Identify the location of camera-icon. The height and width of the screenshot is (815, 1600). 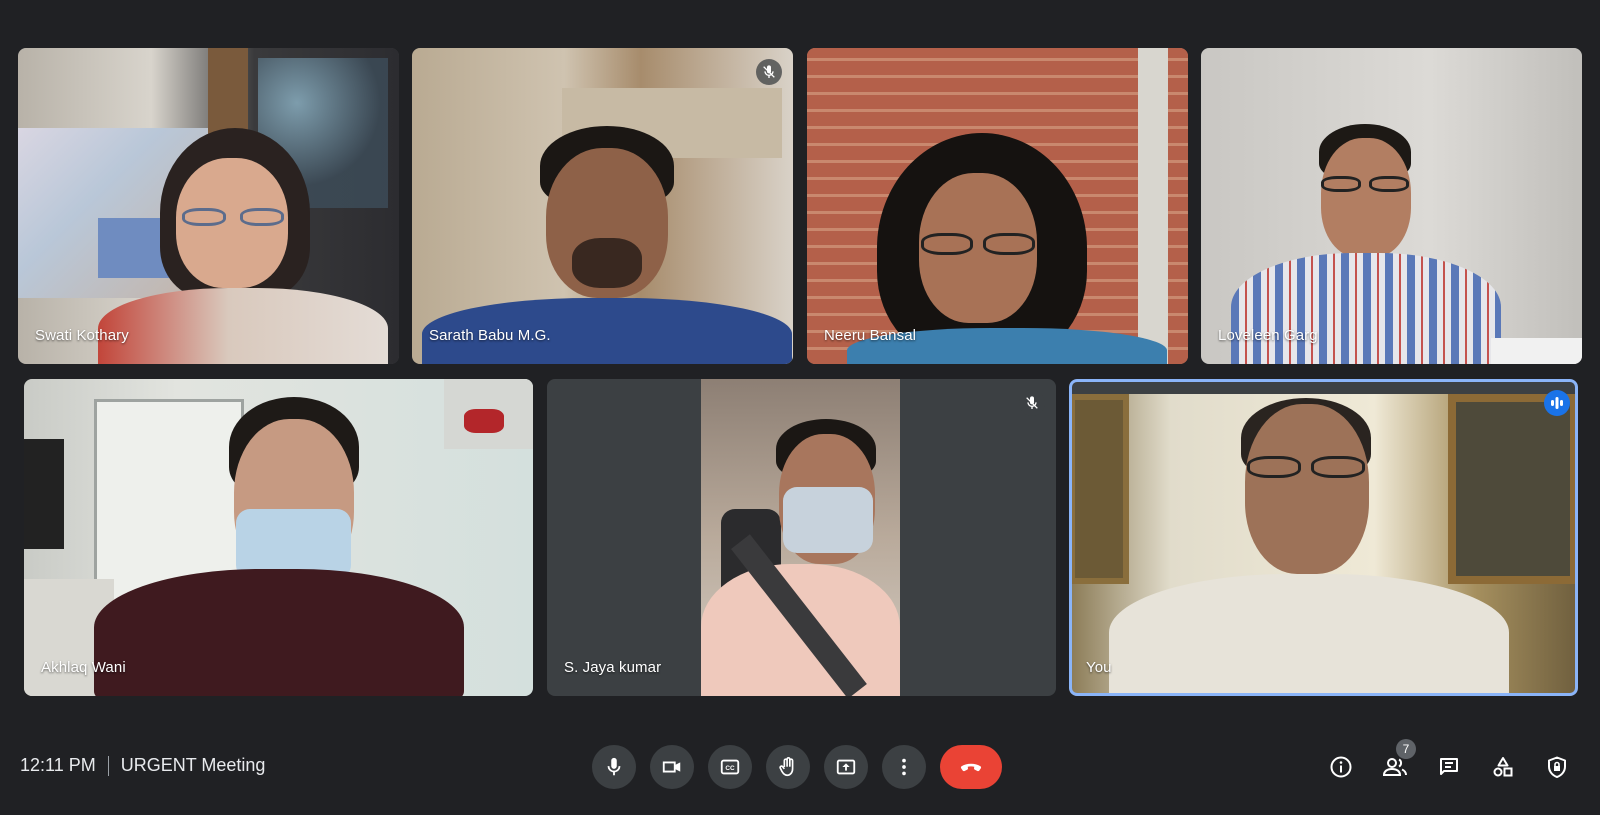
(671, 767).